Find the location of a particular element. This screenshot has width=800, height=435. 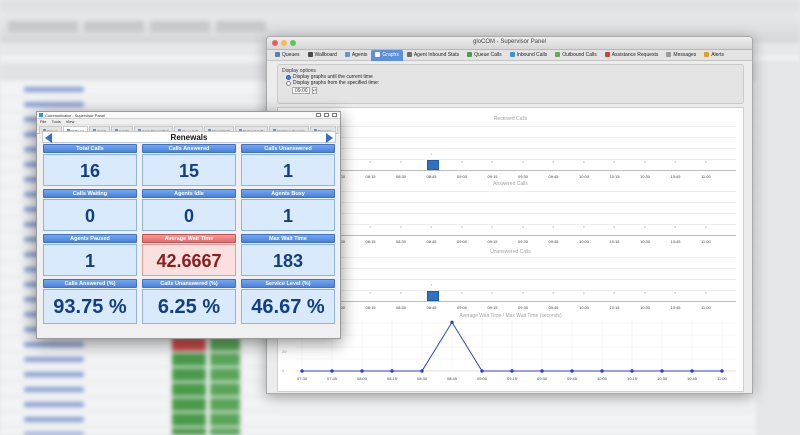

tab-agents: Agents is located at coordinates (356, 55).